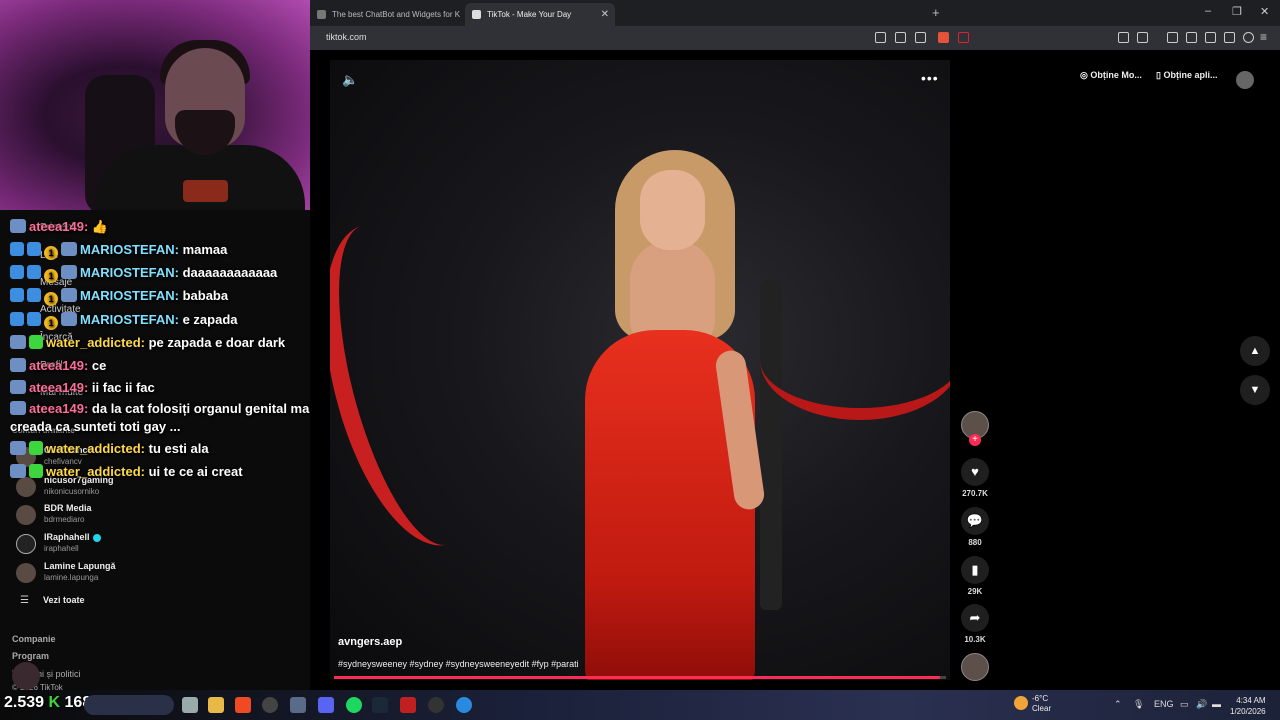 The height and width of the screenshot is (720, 1280). I want to click on weather-icon, so click(1021, 703).